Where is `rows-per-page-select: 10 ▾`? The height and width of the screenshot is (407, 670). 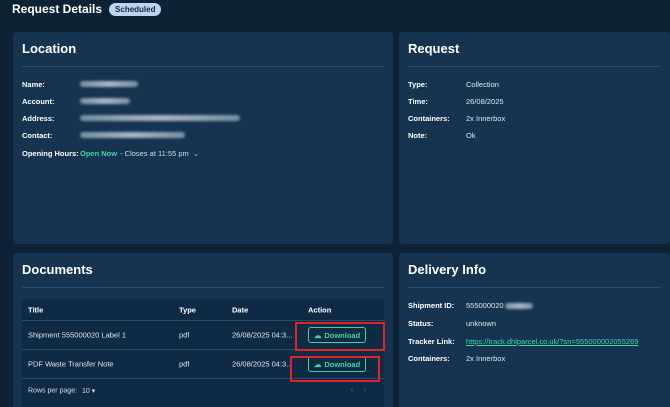 rows-per-page-select: 10 ▾ is located at coordinates (88, 391).